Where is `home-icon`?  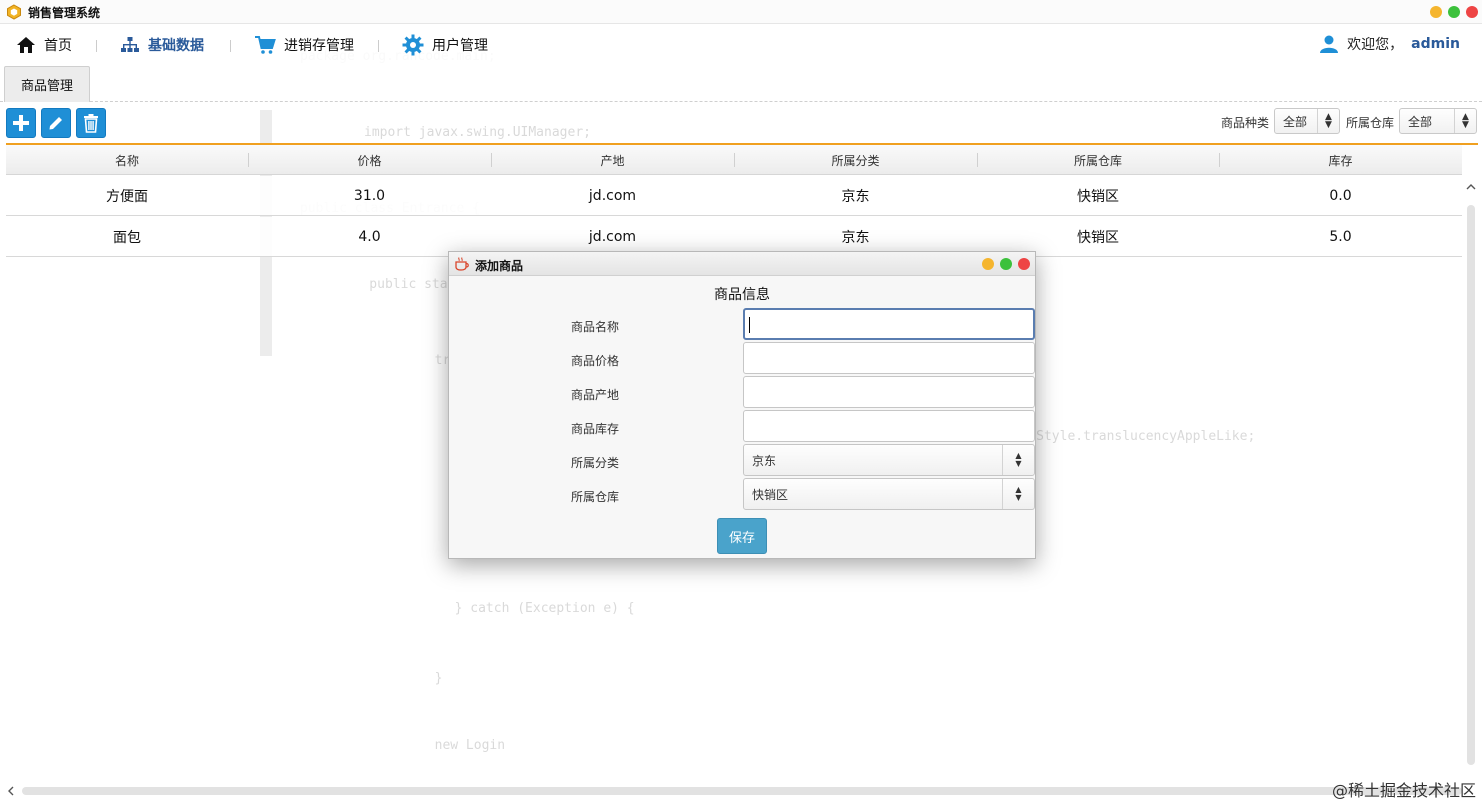 home-icon is located at coordinates (26, 45).